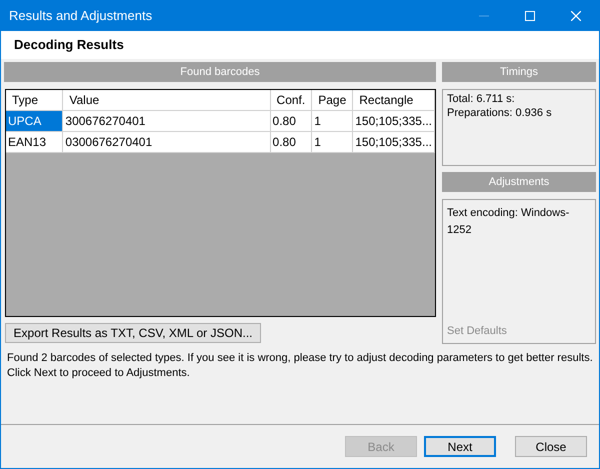 The image size is (600, 469). I want to click on panel-header: Timings, so click(519, 72).